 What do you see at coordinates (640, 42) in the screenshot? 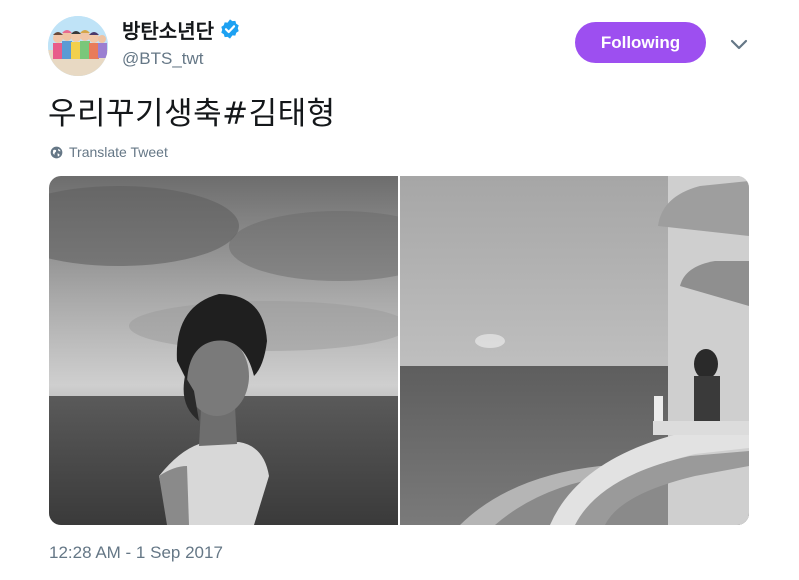
I see `following-button: Following` at bounding box center [640, 42].